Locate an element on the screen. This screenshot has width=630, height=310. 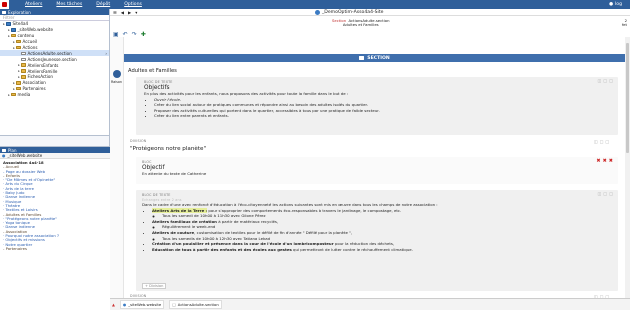
vertical-scrollbar is located at coordinates (627, 172).